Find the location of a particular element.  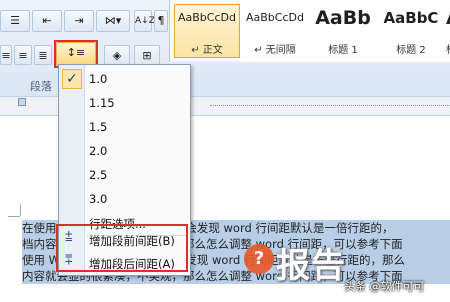

menu-item-2-0: 2.0 is located at coordinates (124, 151).